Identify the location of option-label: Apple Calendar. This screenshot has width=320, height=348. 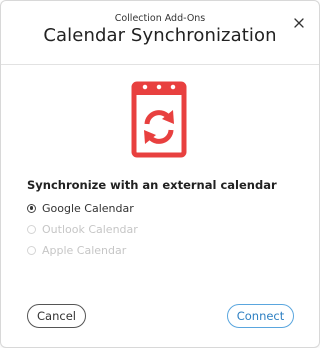
(84, 250).